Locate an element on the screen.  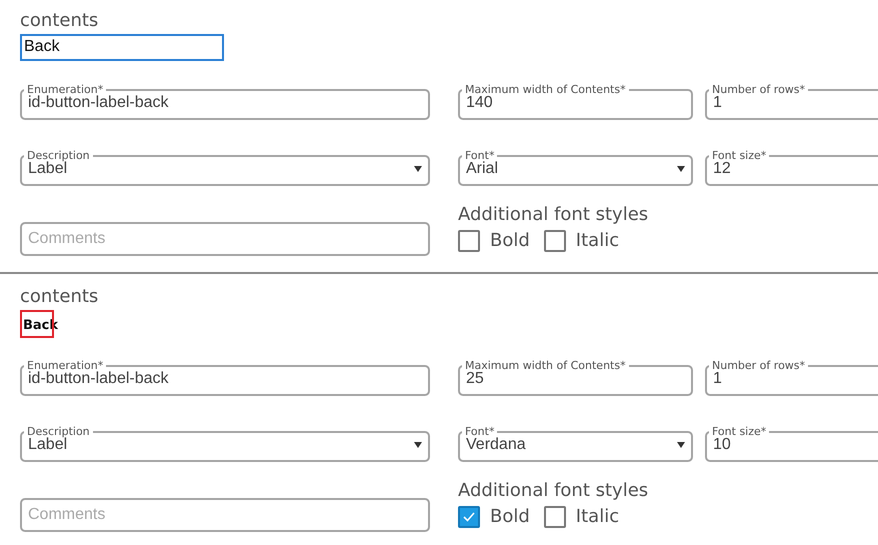
dropdown: Font* Arial is located at coordinates (575, 168).